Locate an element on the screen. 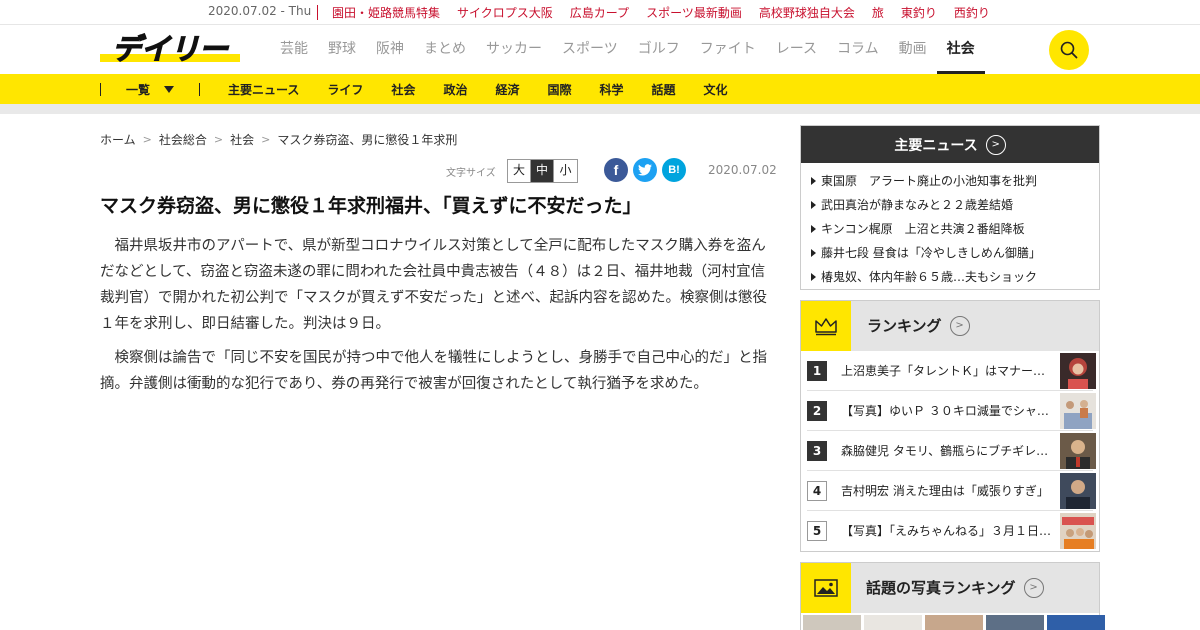 Image resolution: width=1200 pixels, height=630 pixels. image-icon is located at coordinates (826, 588).